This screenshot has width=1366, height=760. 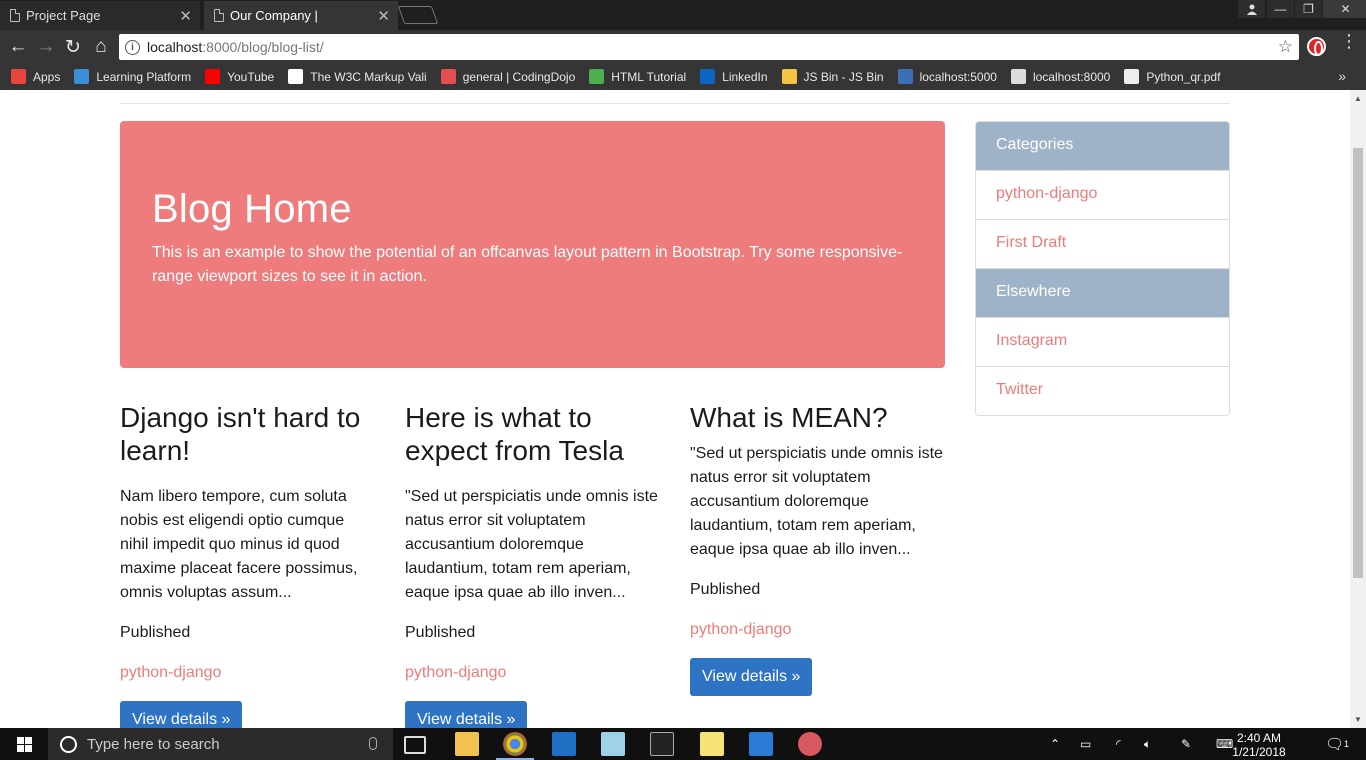 I want to click on tab-strip: Project Page ✕ Our Company | ✕ — ❐ ✕, so click(x=683, y=15).